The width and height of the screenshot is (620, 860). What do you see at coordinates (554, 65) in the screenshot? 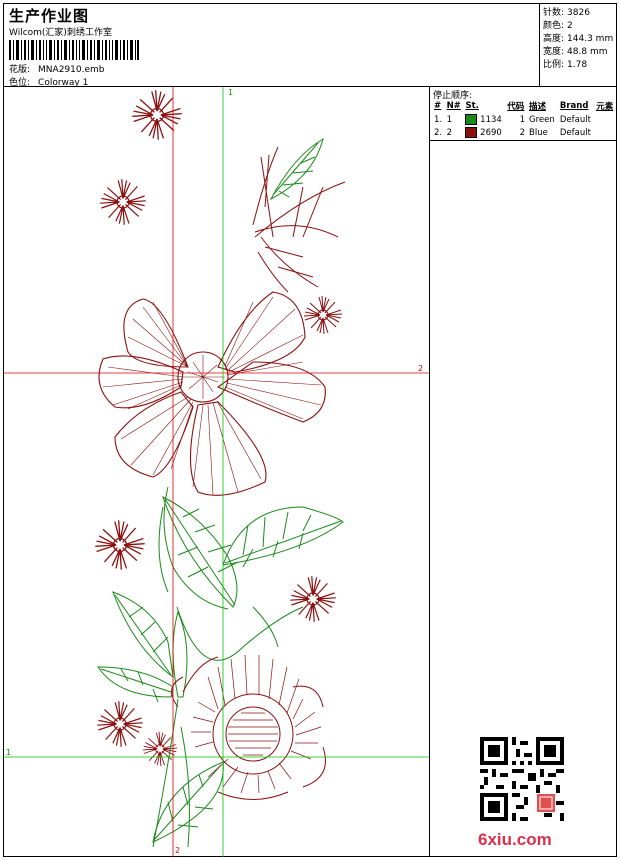
I see `stat-label: 比例:` at bounding box center [554, 65].